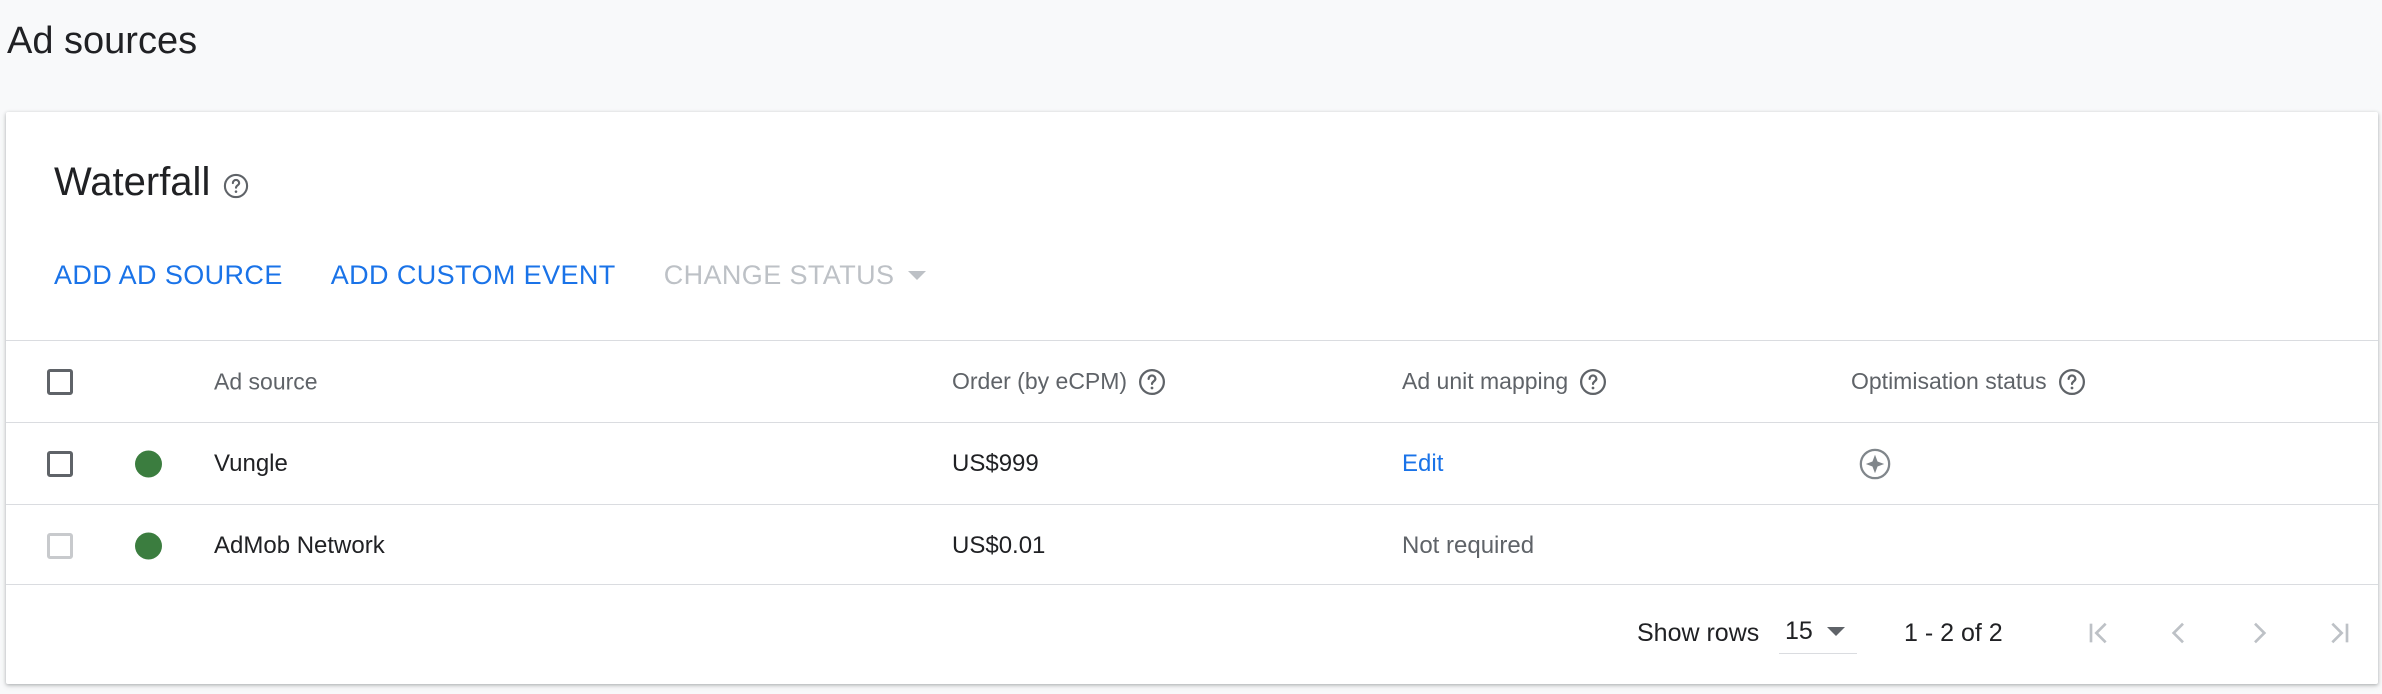 This screenshot has height=694, width=2382. What do you see at coordinates (2099, 633) in the screenshot?
I see `first-page-icon` at bounding box center [2099, 633].